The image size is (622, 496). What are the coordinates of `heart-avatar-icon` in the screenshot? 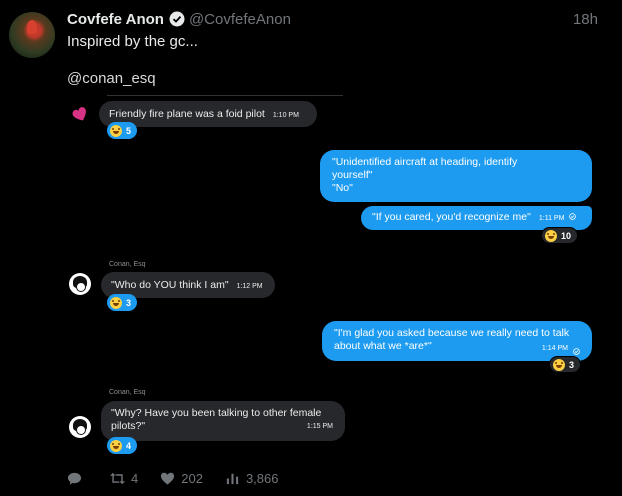 It's located at (79, 114).